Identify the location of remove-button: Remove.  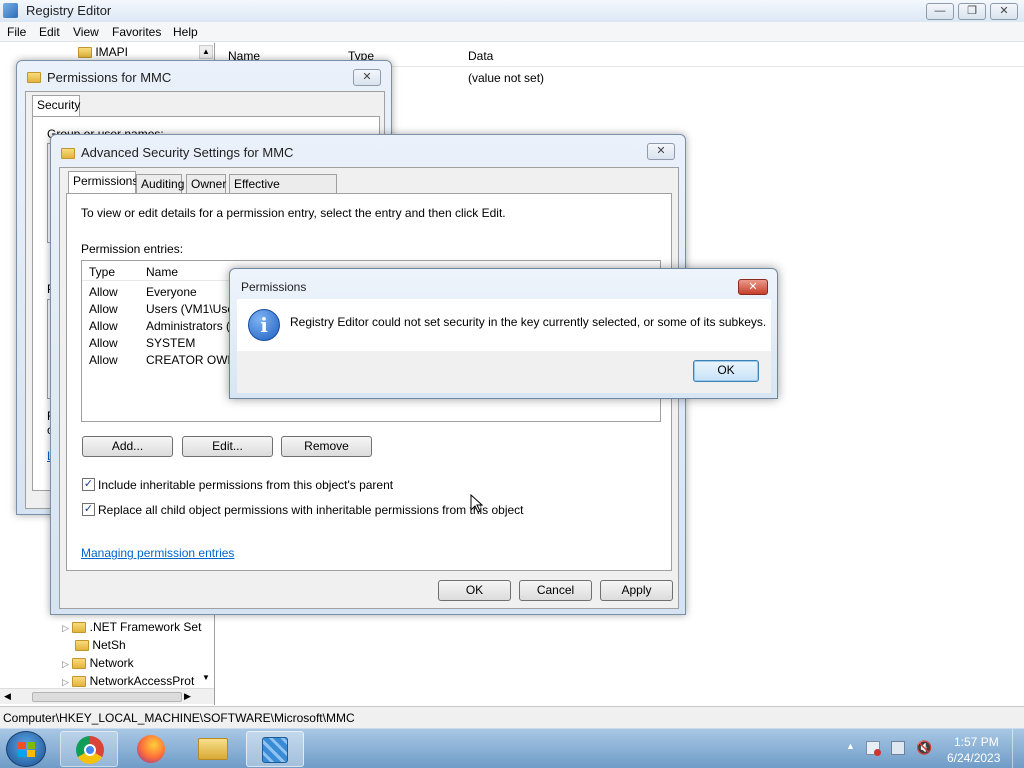
(326, 446).